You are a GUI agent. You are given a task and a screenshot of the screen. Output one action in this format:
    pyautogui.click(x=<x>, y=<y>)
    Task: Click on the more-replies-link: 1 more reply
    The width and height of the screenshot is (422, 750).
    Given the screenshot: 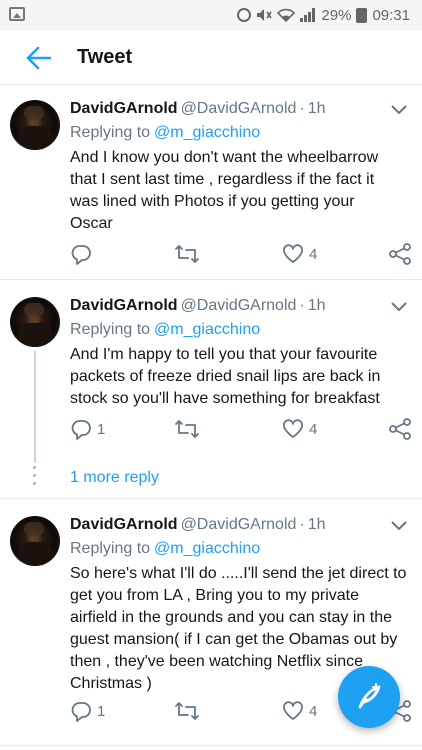 What is the action you would take?
    pyautogui.click(x=114, y=478)
    